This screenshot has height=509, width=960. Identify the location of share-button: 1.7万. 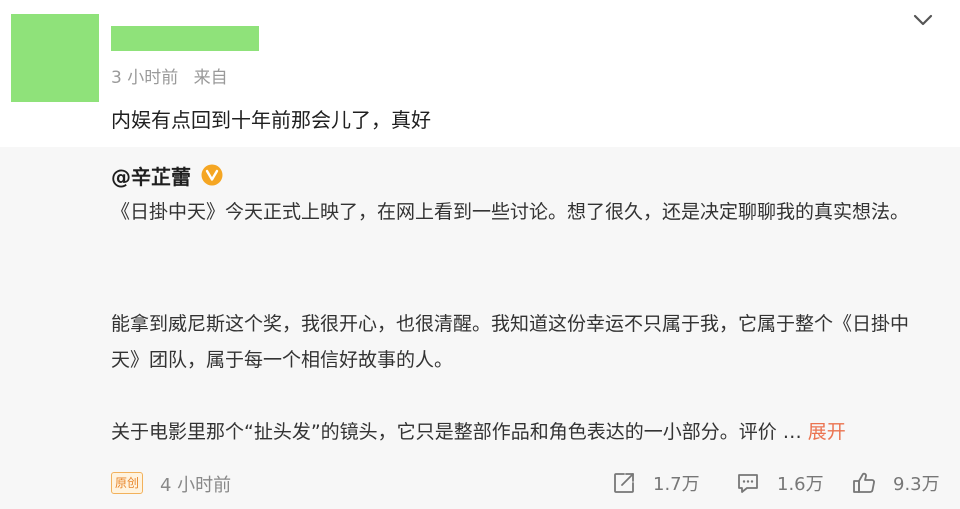
(655, 483).